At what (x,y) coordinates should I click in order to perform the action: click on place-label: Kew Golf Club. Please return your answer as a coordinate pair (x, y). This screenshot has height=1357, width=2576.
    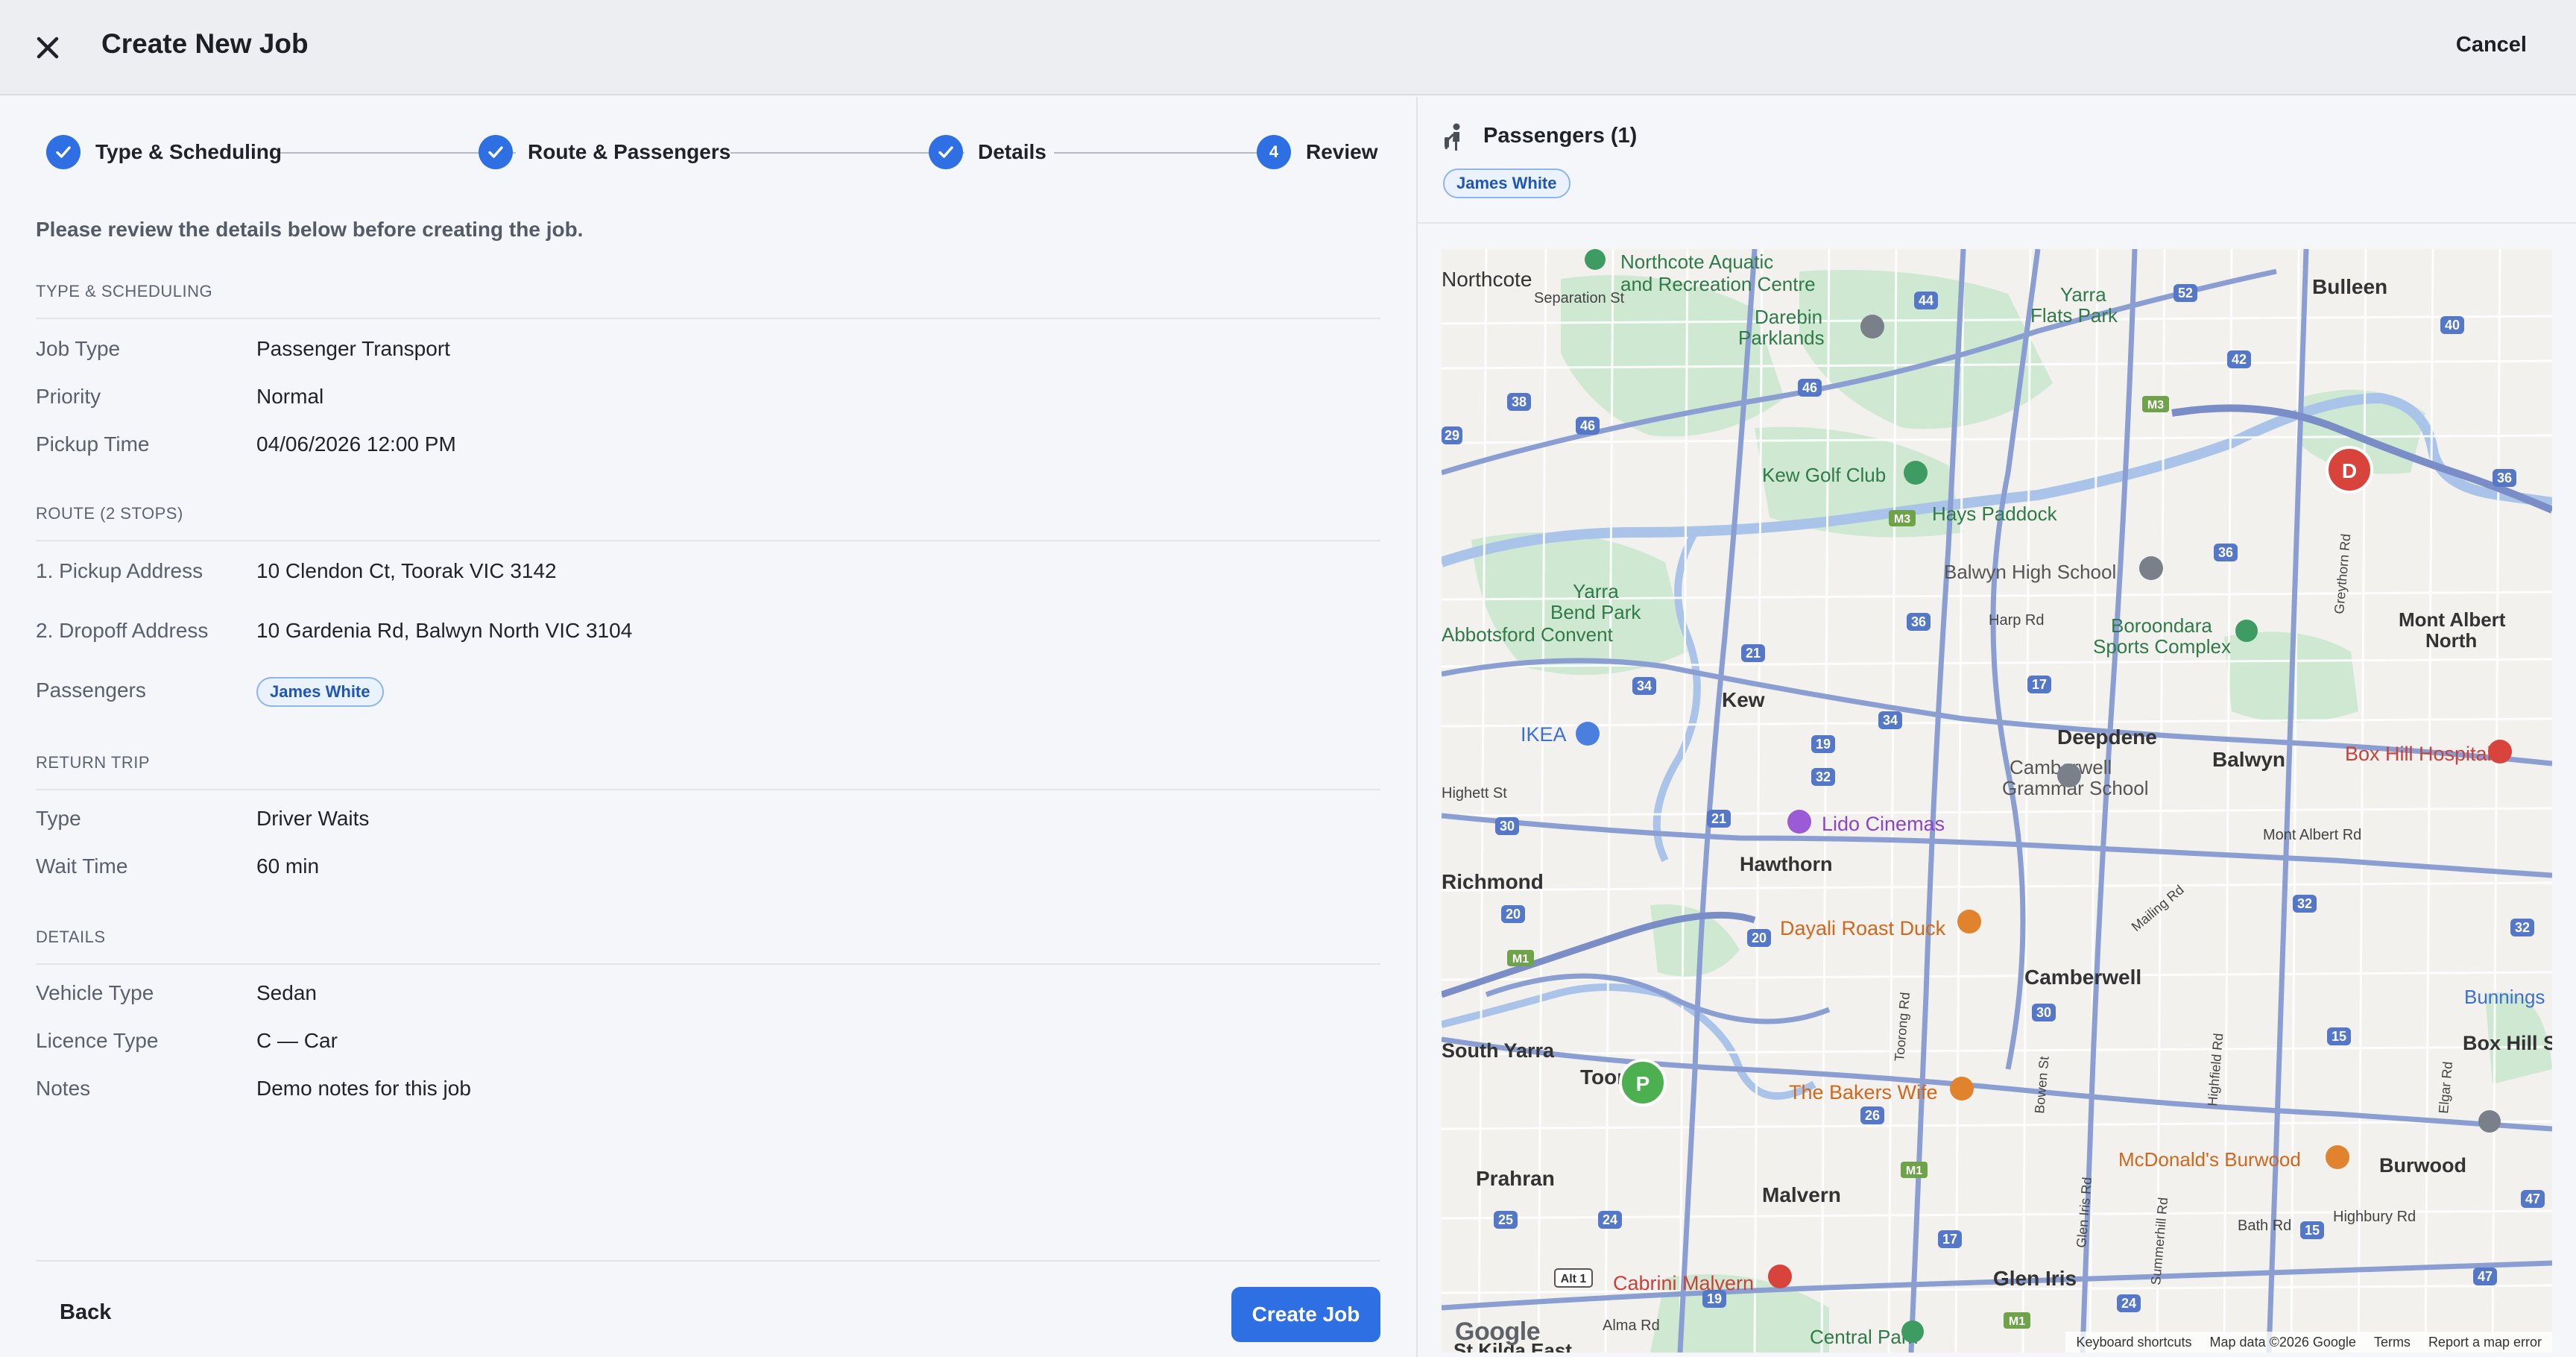
    Looking at the image, I should click on (1824, 475).